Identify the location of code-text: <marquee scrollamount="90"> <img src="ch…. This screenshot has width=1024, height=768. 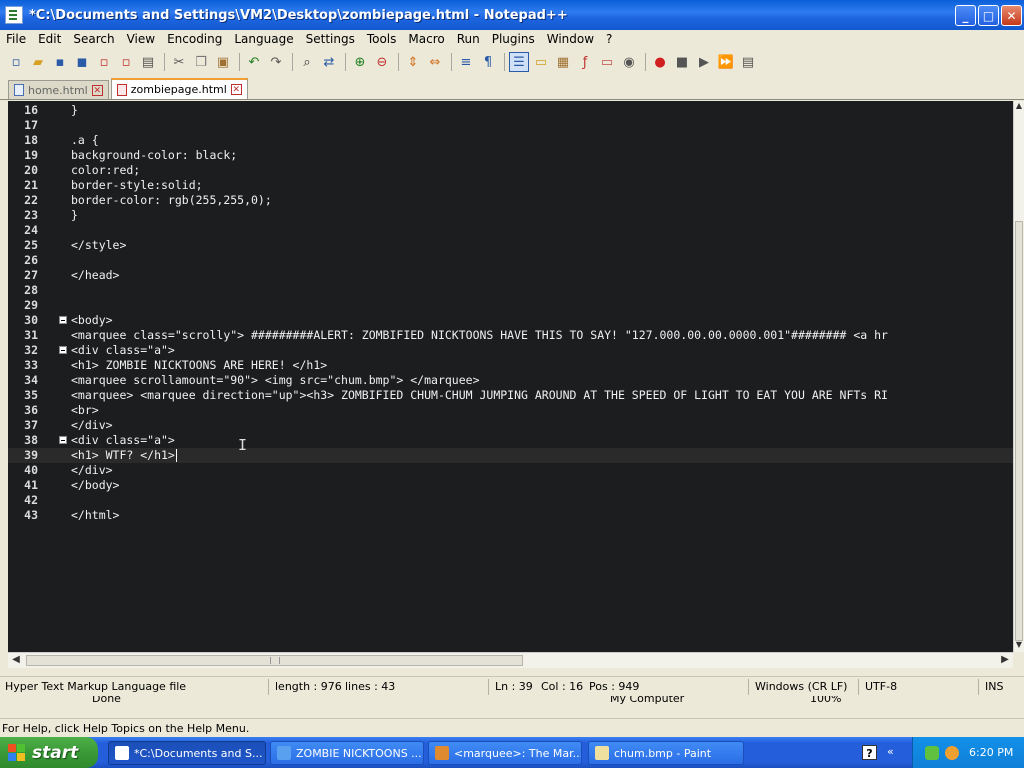
(275, 380).